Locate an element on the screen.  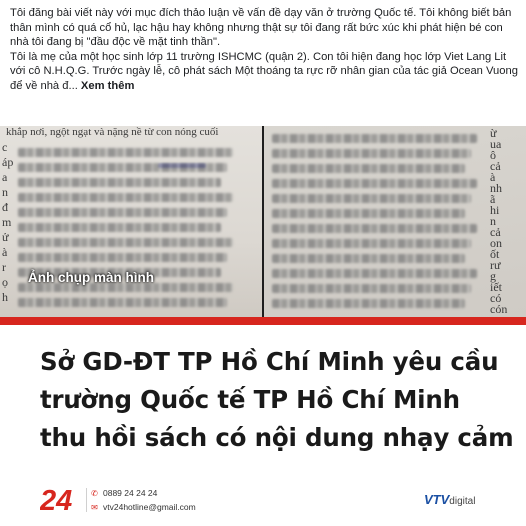
right-page-edge-fragment: cón is located at coordinates (499, 309).